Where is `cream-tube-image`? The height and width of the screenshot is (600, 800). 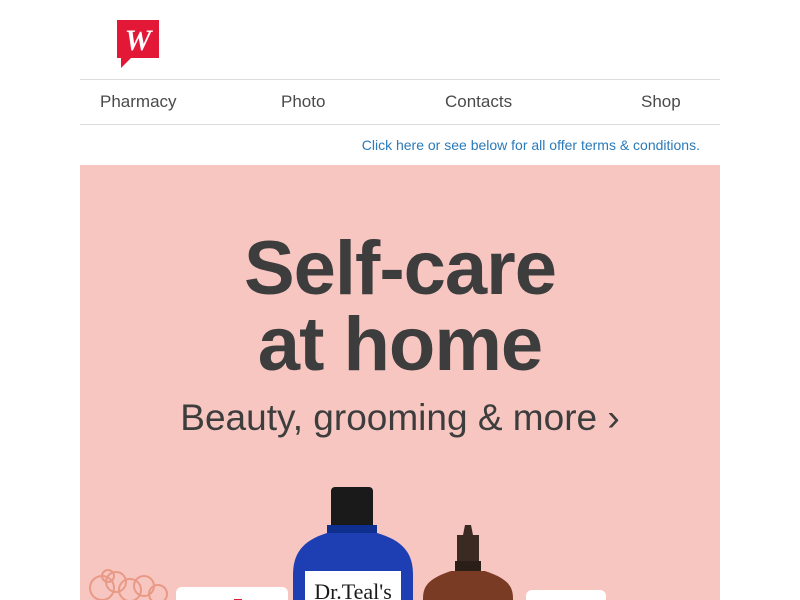 cream-tube-image is located at coordinates (232, 593).